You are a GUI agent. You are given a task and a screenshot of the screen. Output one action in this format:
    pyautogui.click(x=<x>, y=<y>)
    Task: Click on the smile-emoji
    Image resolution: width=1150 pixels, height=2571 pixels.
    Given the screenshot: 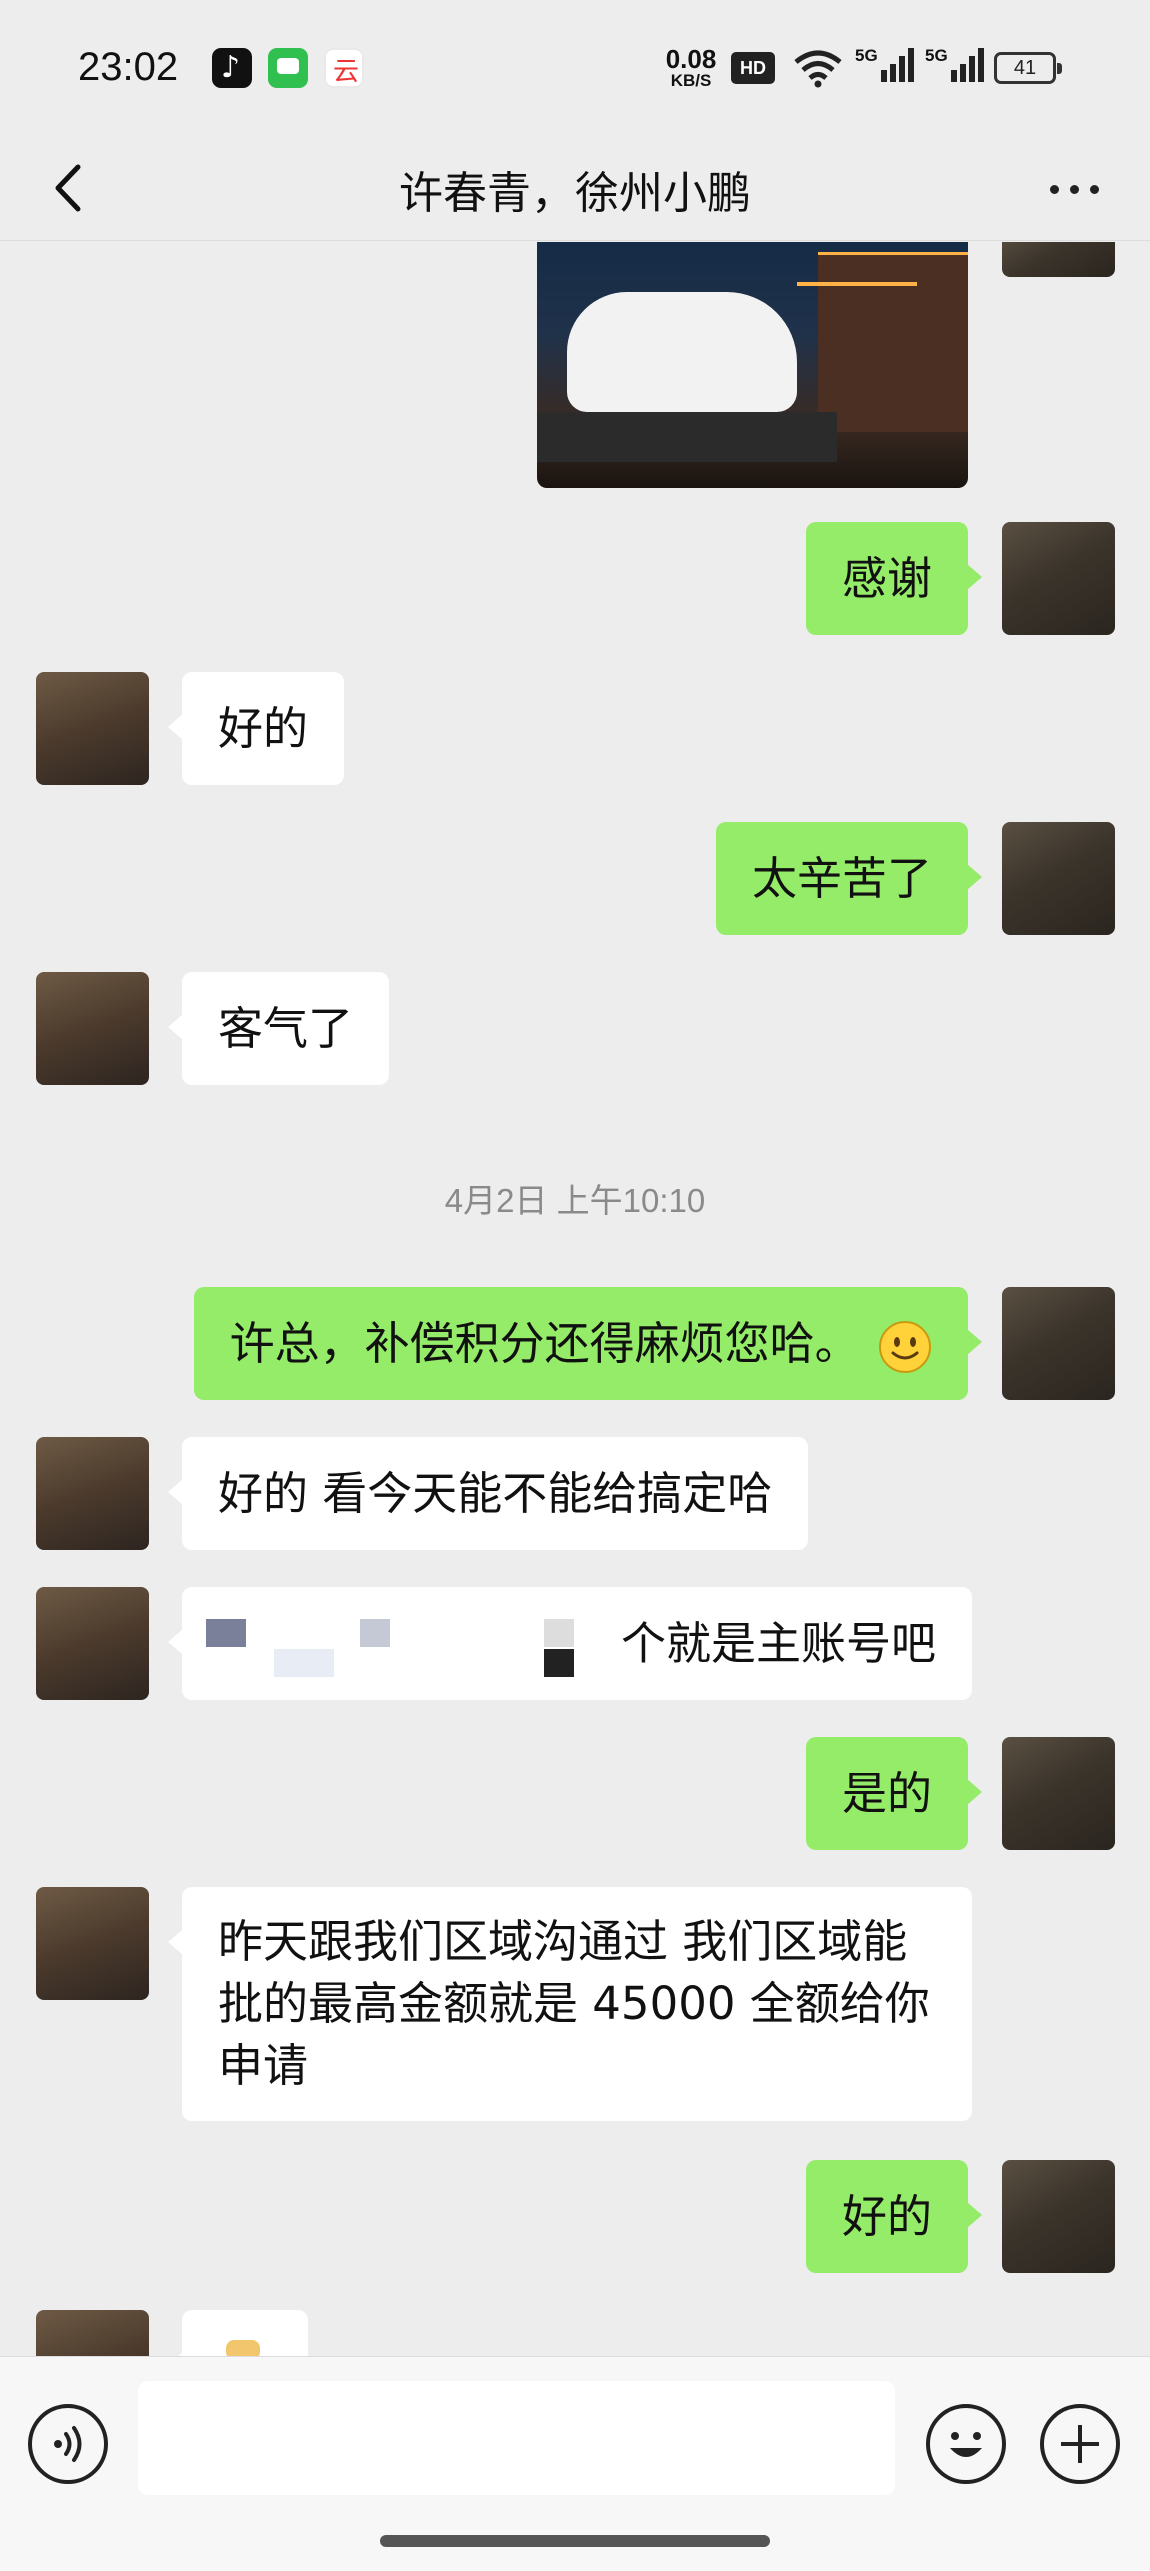 What is the action you would take?
    pyautogui.click(x=905, y=1347)
    